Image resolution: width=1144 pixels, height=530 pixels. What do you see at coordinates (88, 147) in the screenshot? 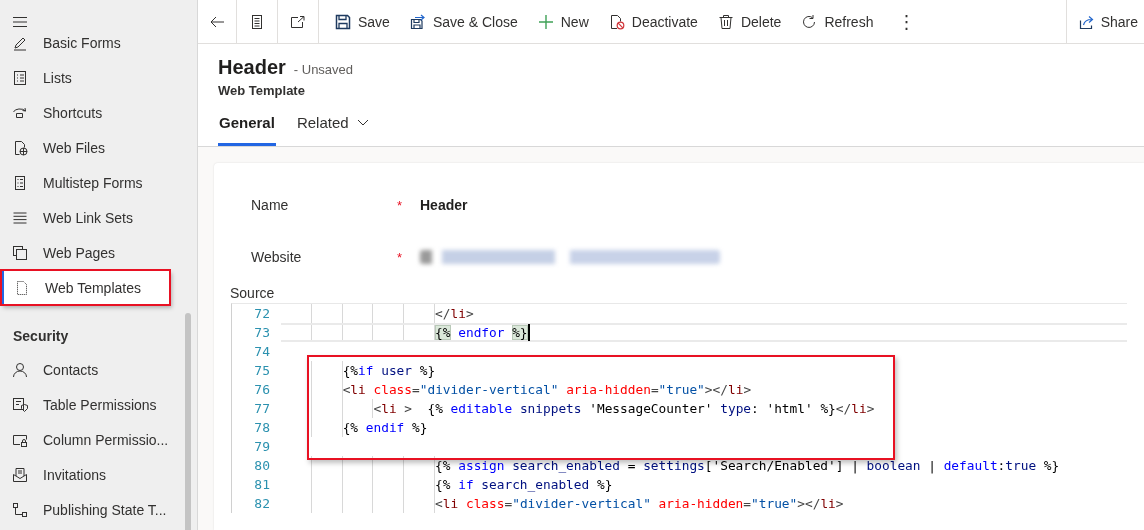
I see `sidebar-item: Web Files` at bounding box center [88, 147].